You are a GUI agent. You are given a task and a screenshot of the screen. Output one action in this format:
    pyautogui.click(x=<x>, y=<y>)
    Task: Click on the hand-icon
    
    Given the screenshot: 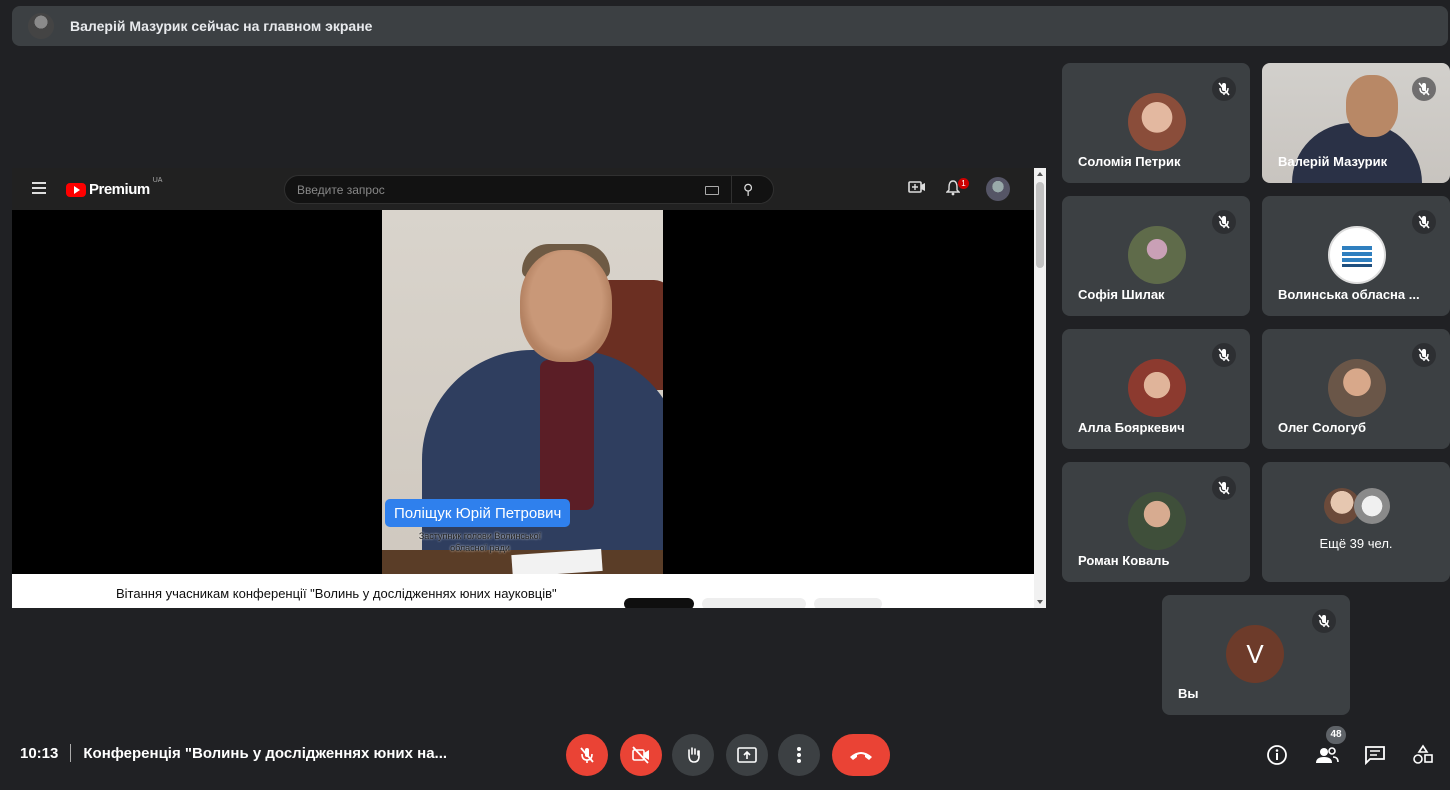 What is the action you would take?
    pyautogui.click(x=694, y=755)
    